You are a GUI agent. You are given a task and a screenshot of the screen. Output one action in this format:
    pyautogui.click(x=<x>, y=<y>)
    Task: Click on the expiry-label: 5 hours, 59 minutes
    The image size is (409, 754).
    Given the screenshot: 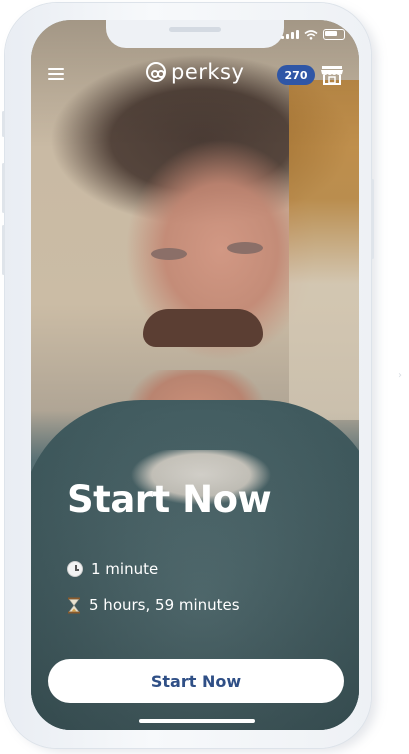 What is the action you would take?
    pyautogui.click(x=164, y=605)
    